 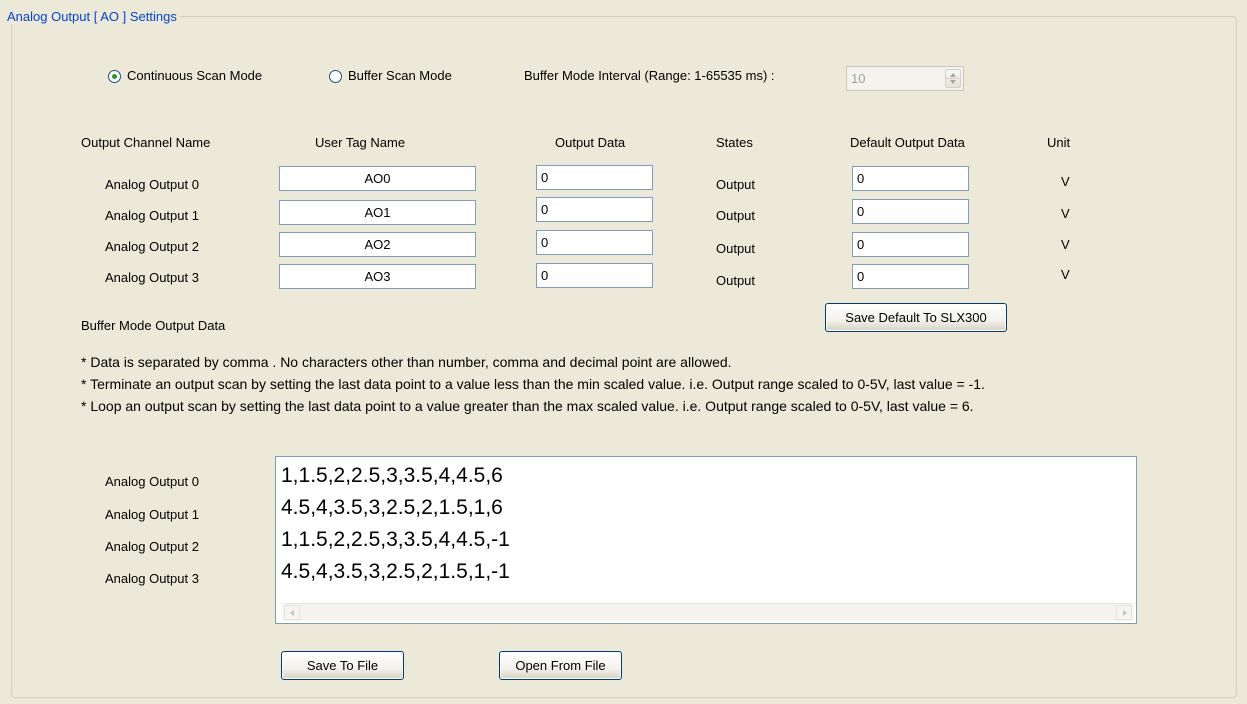 I want to click on header-states: States, so click(x=734, y=142).